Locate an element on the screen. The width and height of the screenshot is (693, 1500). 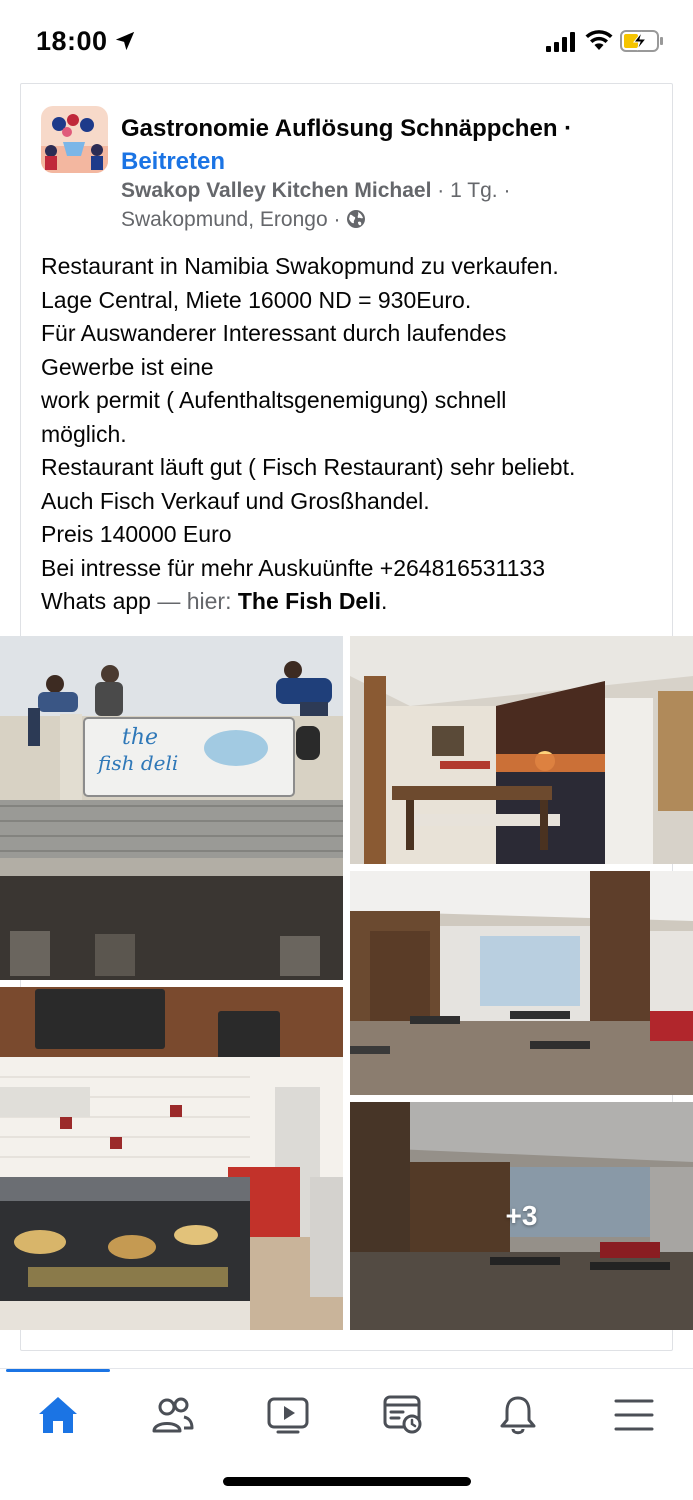
wifi-icon is located at coordinates (599, 40).